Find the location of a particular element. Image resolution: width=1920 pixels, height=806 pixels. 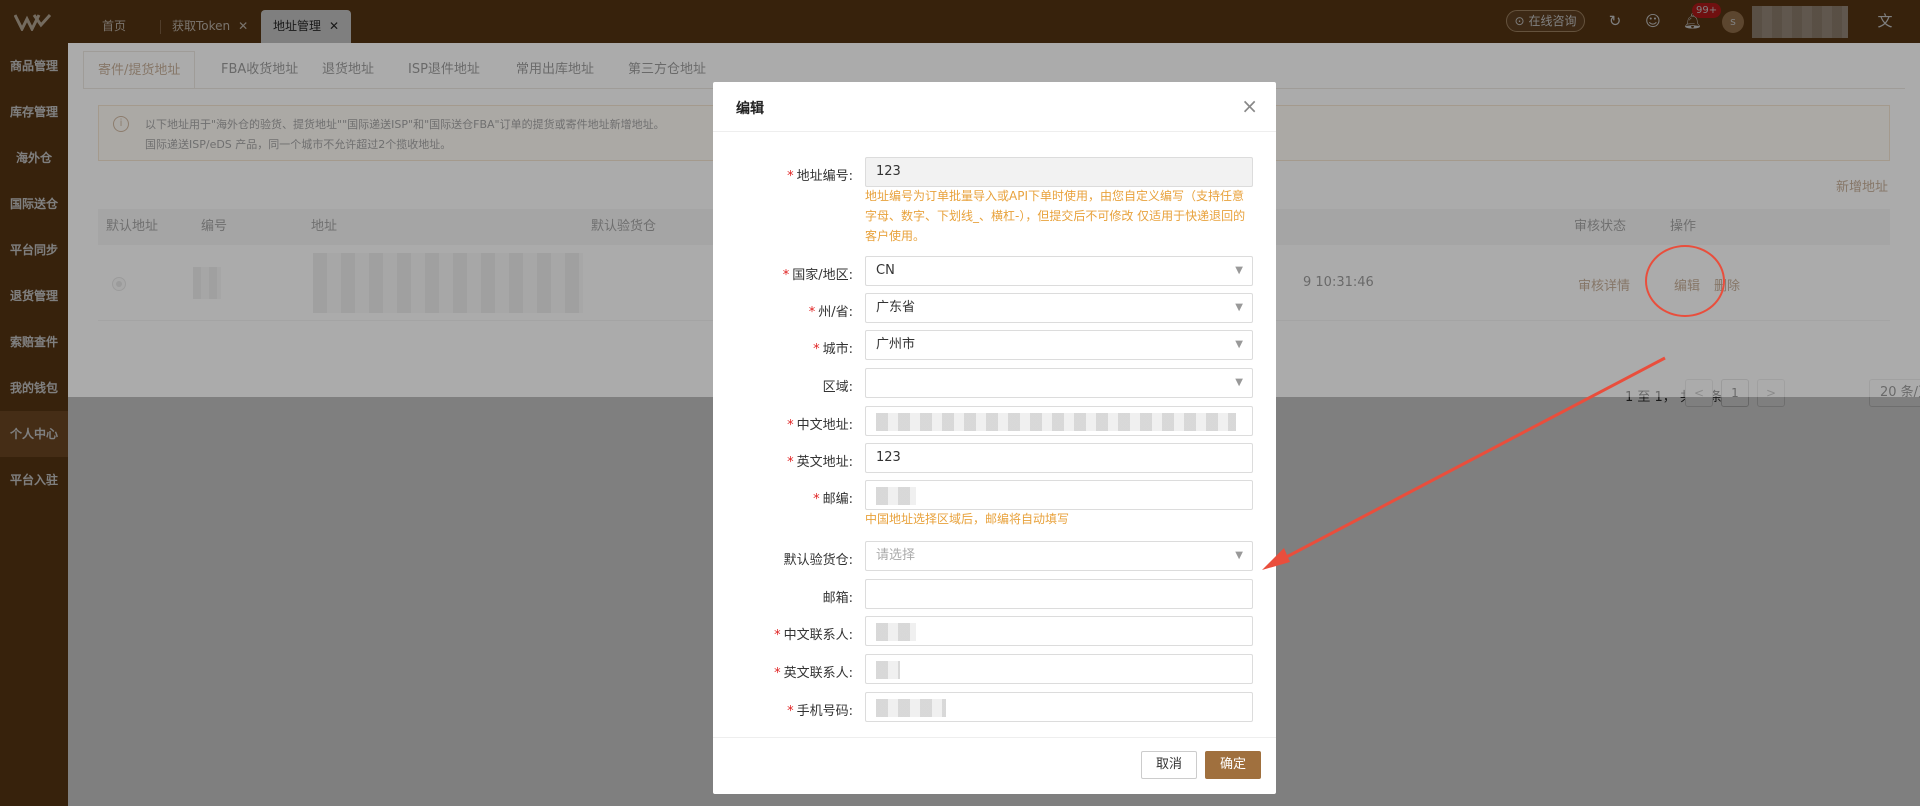

arrow-head is located at coordinates (1276, 559).